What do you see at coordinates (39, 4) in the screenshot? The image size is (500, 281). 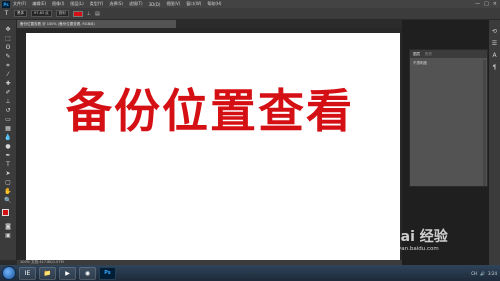 I see `menu-edit: 编辑(E)` at bounding box center [39, 4].